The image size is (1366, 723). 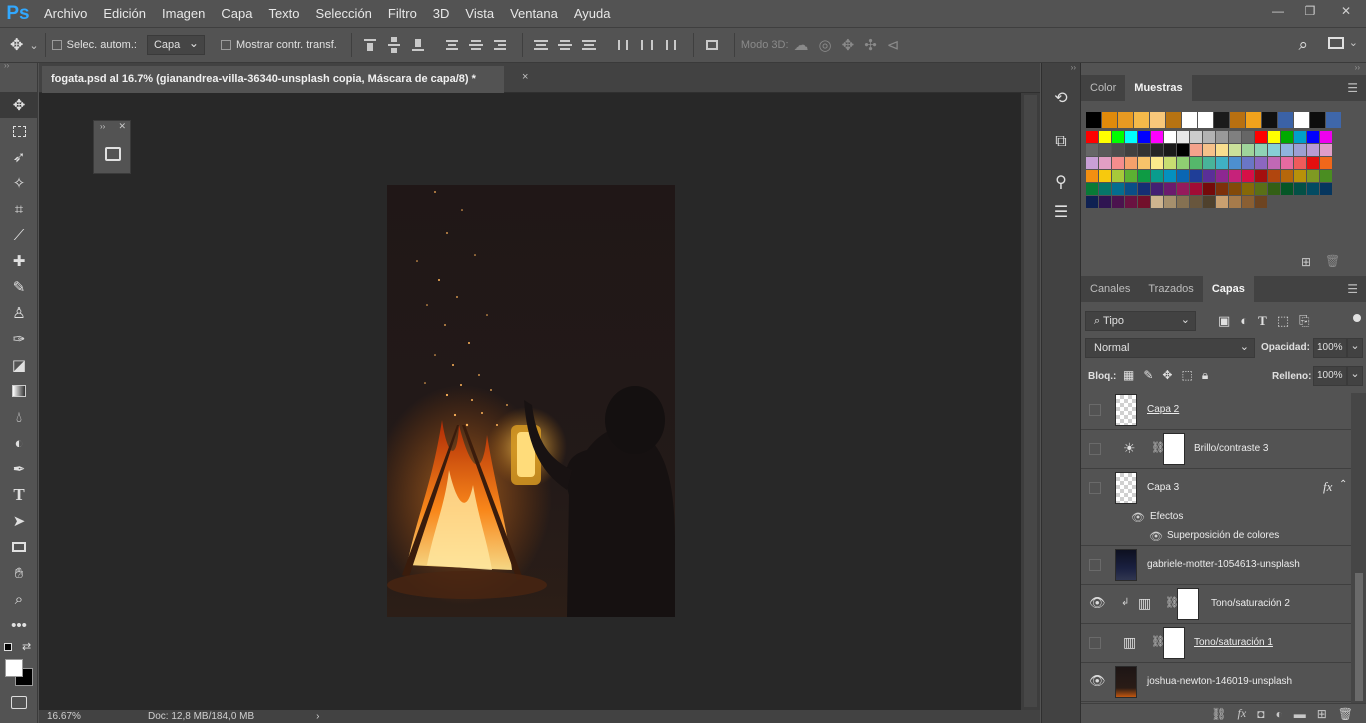 What do you see at coordinates (19, 702) in the screenshot?
I see `quick-mask-icon` at bounding box center [19, 702].